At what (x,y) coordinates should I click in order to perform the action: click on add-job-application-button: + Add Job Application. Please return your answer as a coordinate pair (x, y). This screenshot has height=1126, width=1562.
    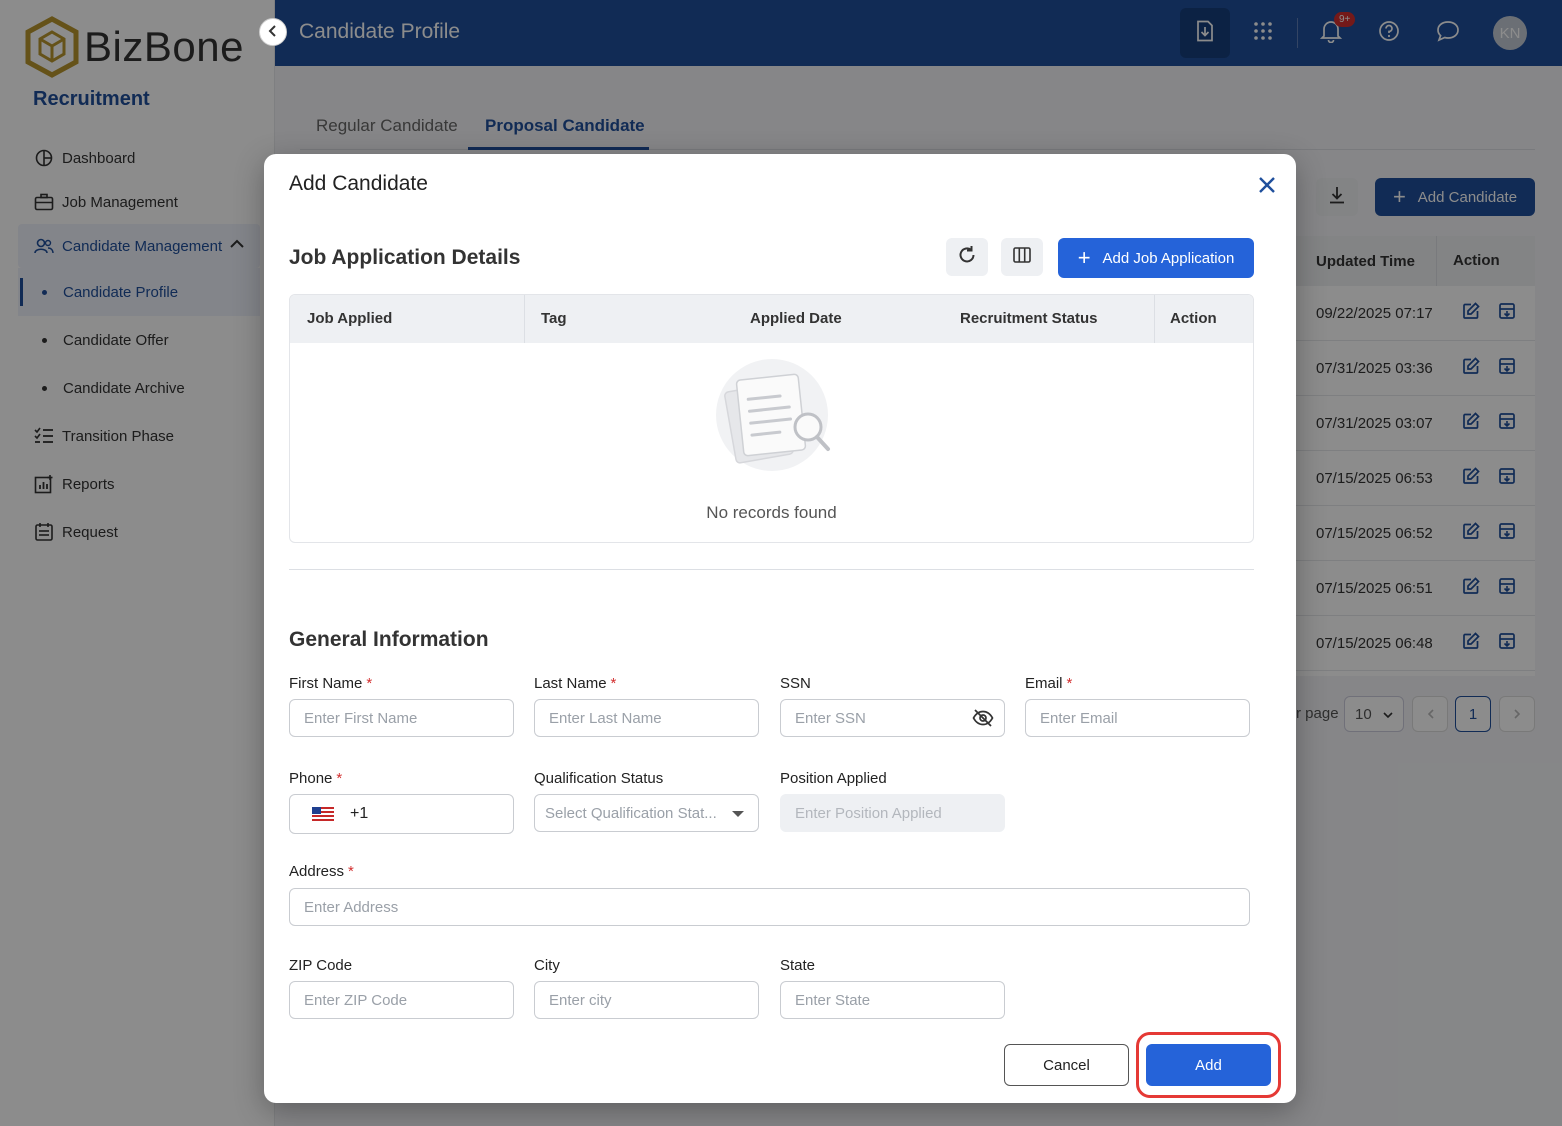
    Looking at the image, I should click on (1156, 258).